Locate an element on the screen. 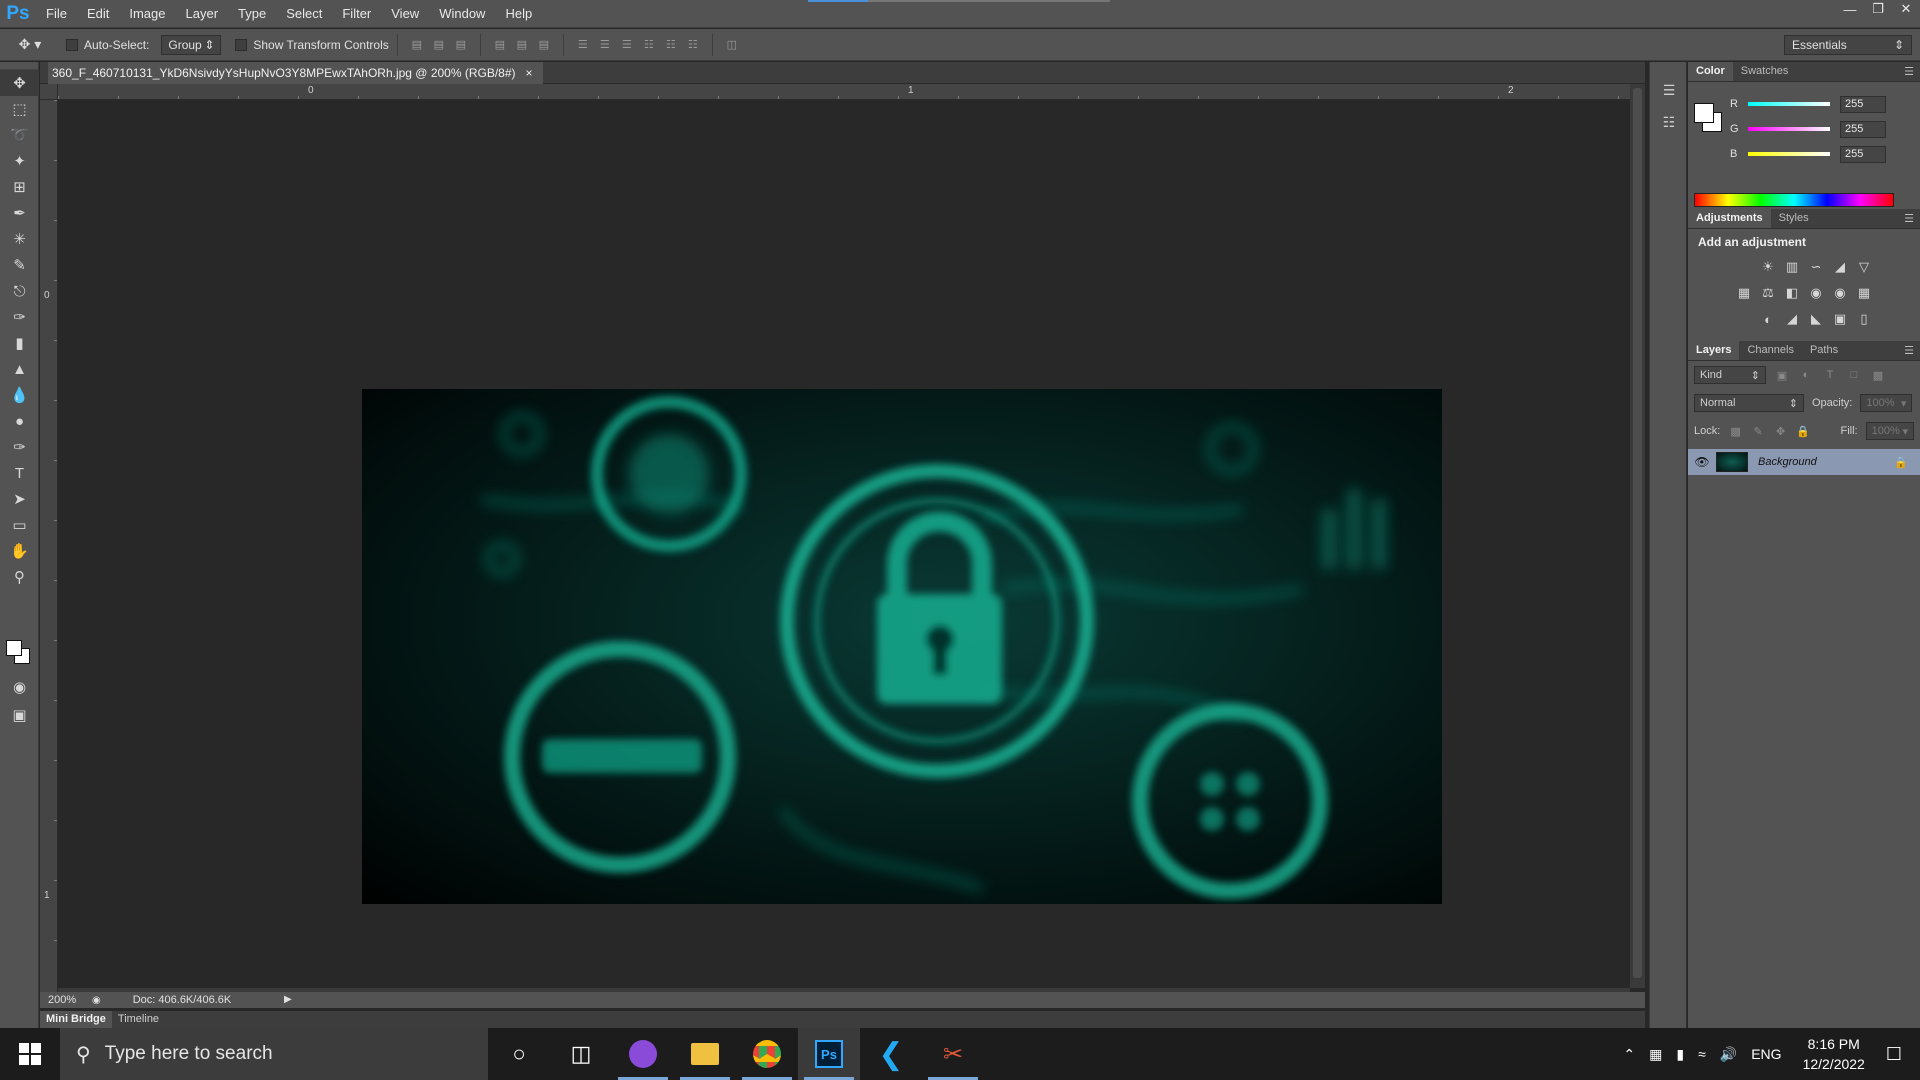 This screenshot has width=1920, height=1080. move-tool-icon: ✥ is located at coordinates (19, 83).